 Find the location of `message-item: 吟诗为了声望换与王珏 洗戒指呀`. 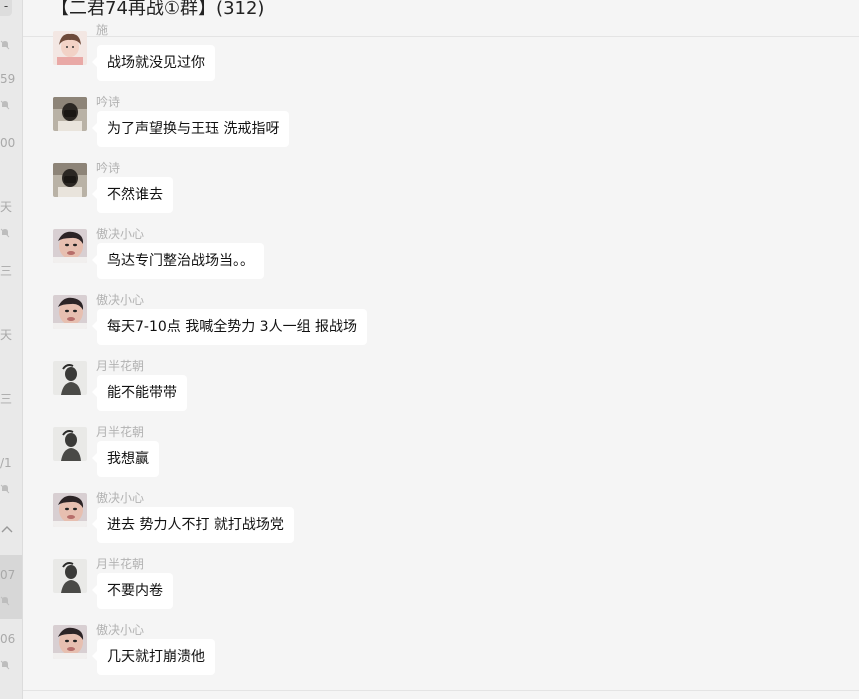

message-item: 吟诗为了声望换与王珏 洗戒指呀 is located at coordinates (443, 129).